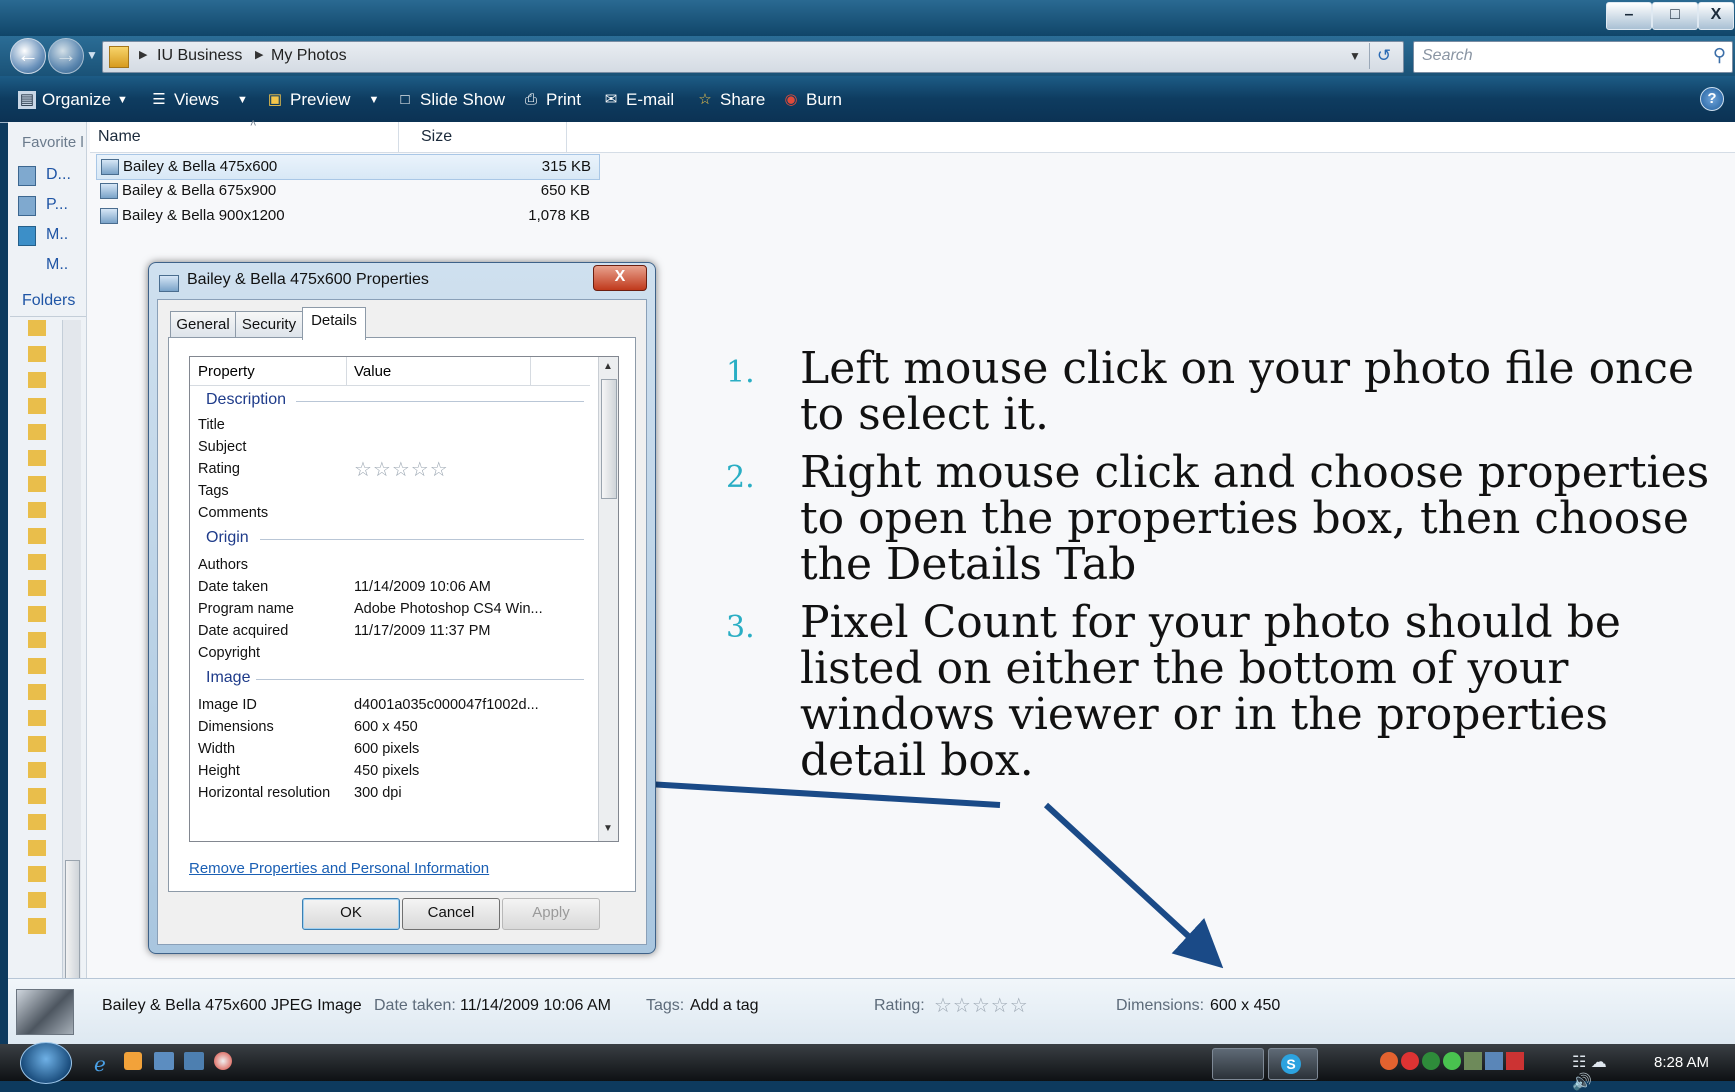 The image size is (1735, 1092). What do you see at coordinates (390, 491) in the screenshot?
I see `property-row: Tags` at bounding box center [390, 491].